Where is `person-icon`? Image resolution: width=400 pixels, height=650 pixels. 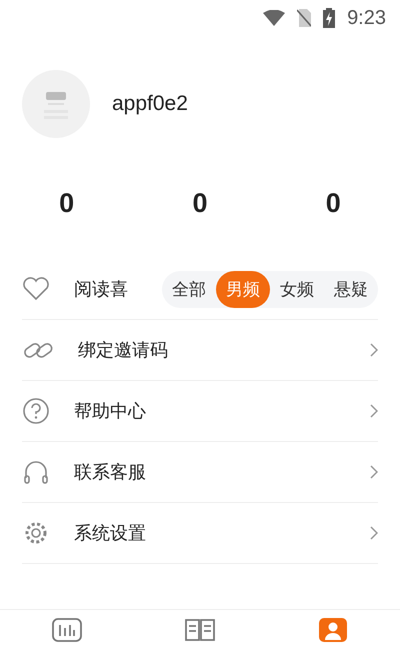
person-icon is located at coordinates (333, 630).